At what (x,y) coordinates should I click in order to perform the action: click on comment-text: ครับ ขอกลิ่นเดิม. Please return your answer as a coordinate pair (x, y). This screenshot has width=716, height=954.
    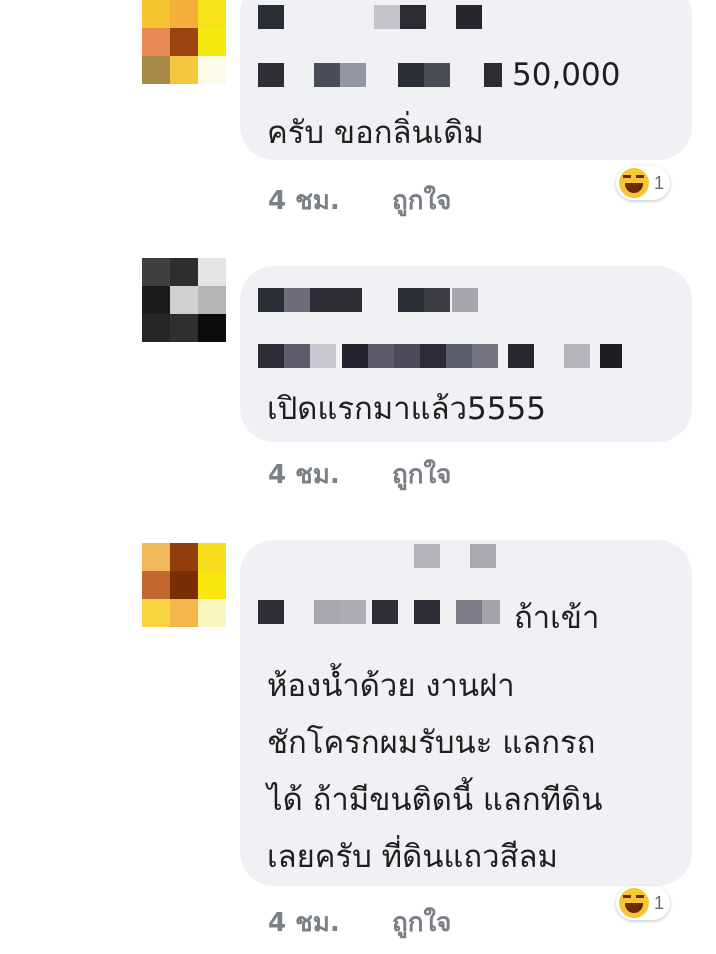
    Looking at the image, I should click on (375, 133).